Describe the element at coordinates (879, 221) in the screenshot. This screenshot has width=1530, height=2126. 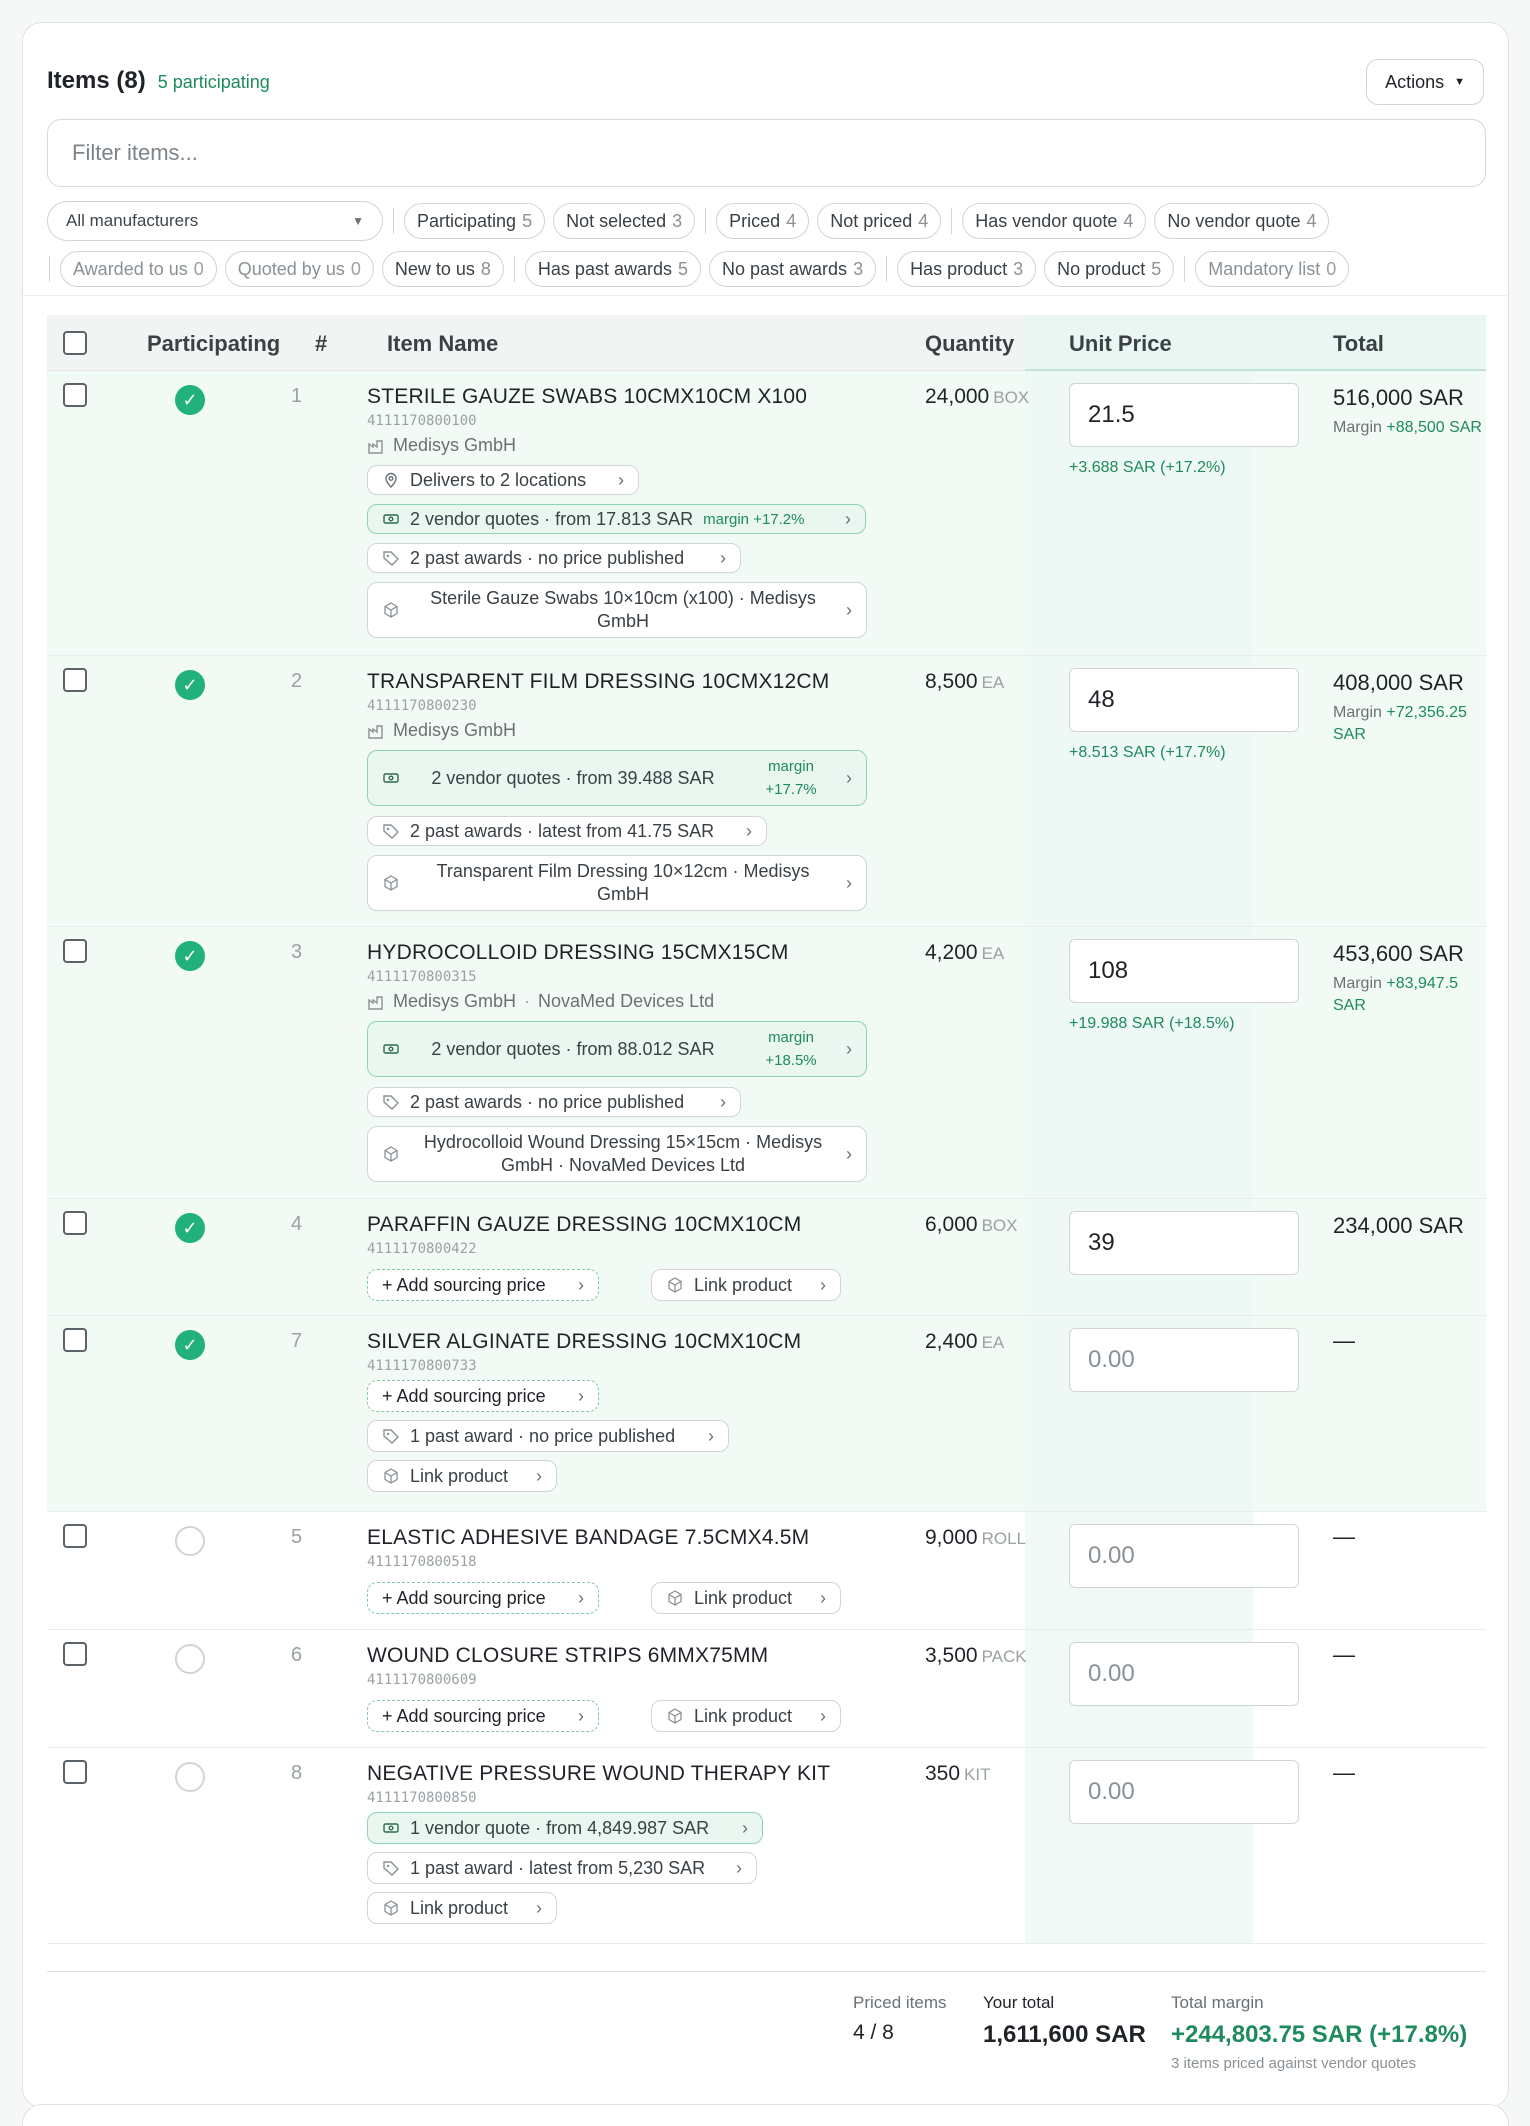
I see `chip-not-priced: Not priced 4` at that location.